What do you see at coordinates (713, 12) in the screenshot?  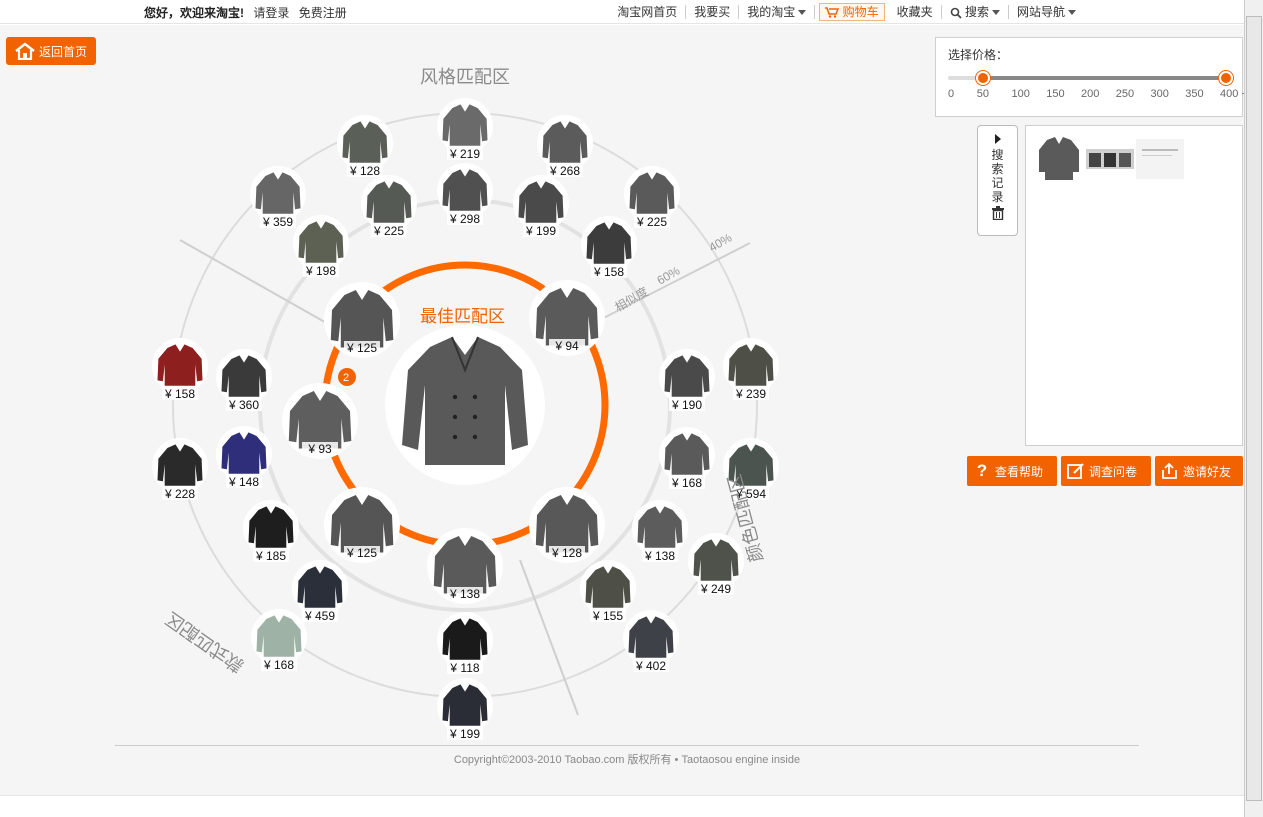 I see `nav-buy: 我要买` at bounding box center [713, 12].